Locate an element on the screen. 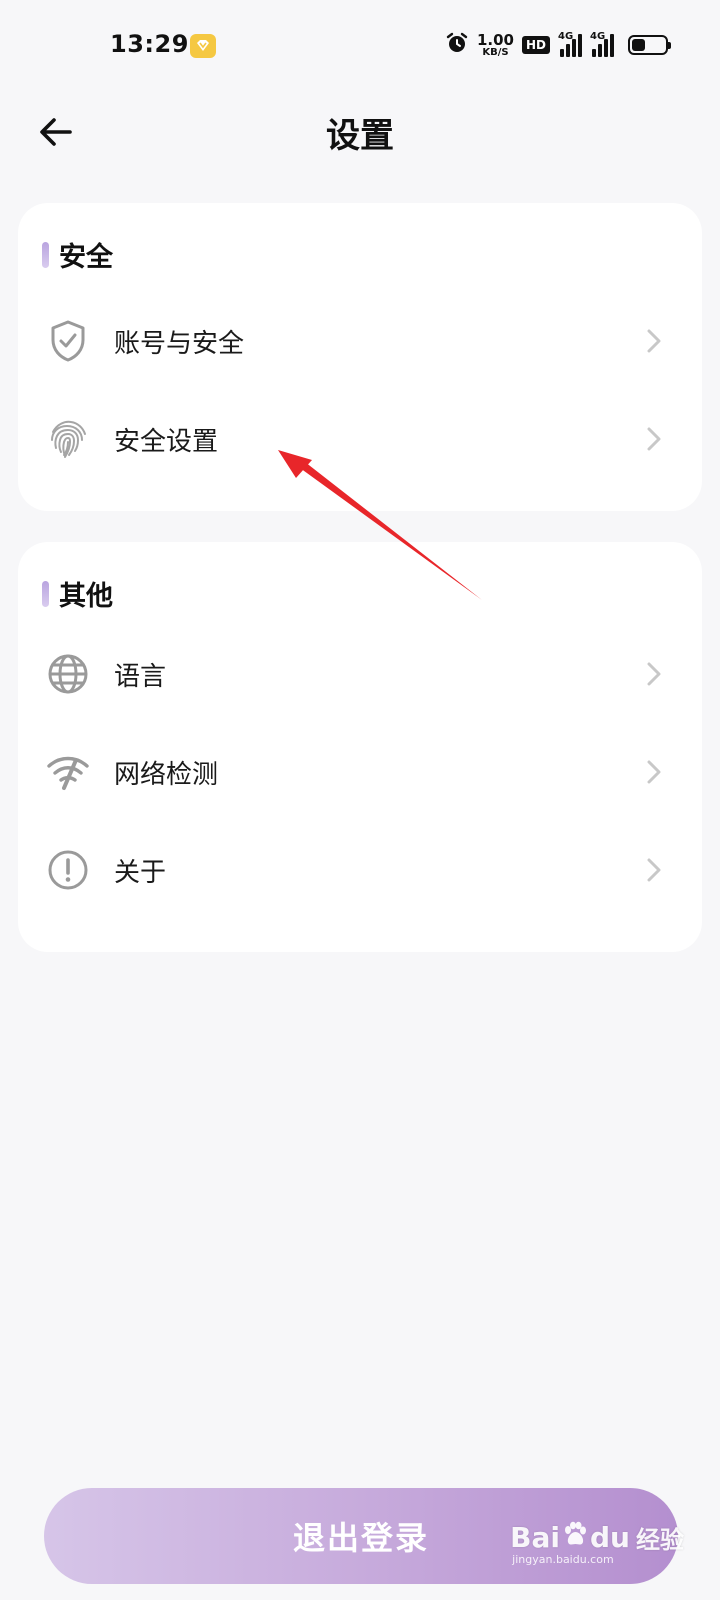 The height and width of the screenshot is (1600, 720). section-header-security: 安全 is located at coordinates (77, 254).